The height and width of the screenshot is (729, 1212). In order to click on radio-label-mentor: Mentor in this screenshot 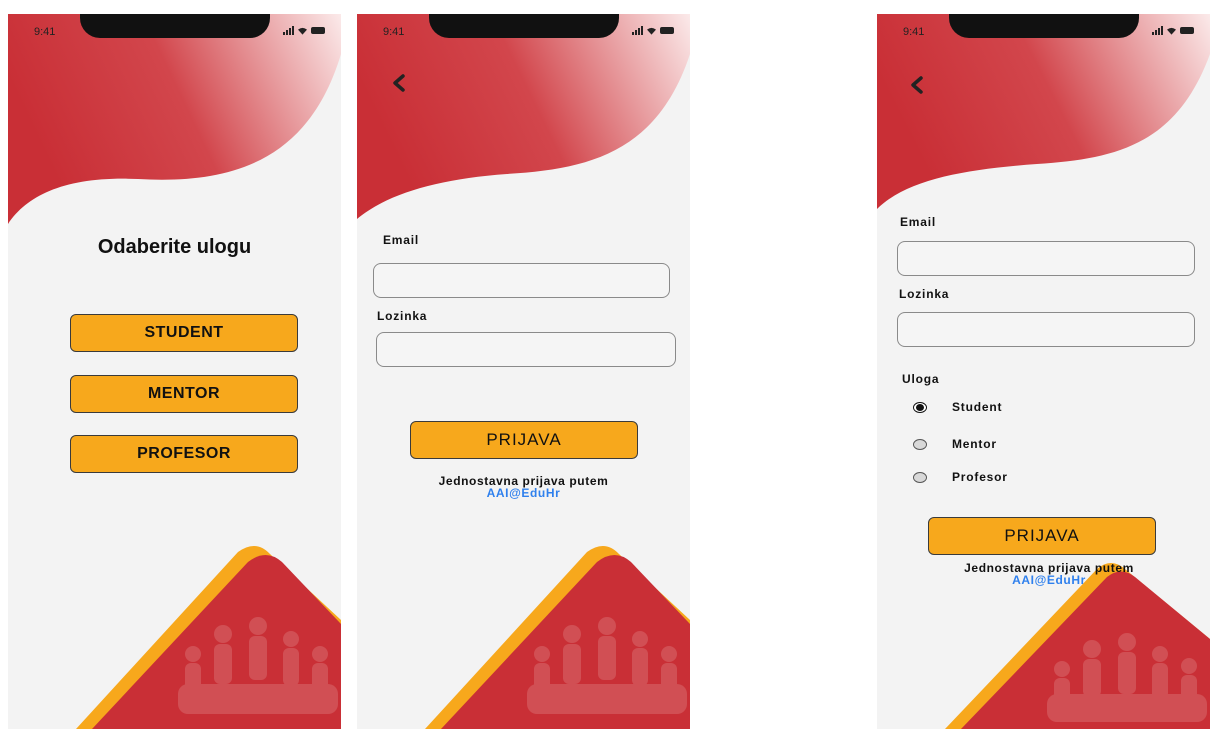, I will do `click(974, 444)`.